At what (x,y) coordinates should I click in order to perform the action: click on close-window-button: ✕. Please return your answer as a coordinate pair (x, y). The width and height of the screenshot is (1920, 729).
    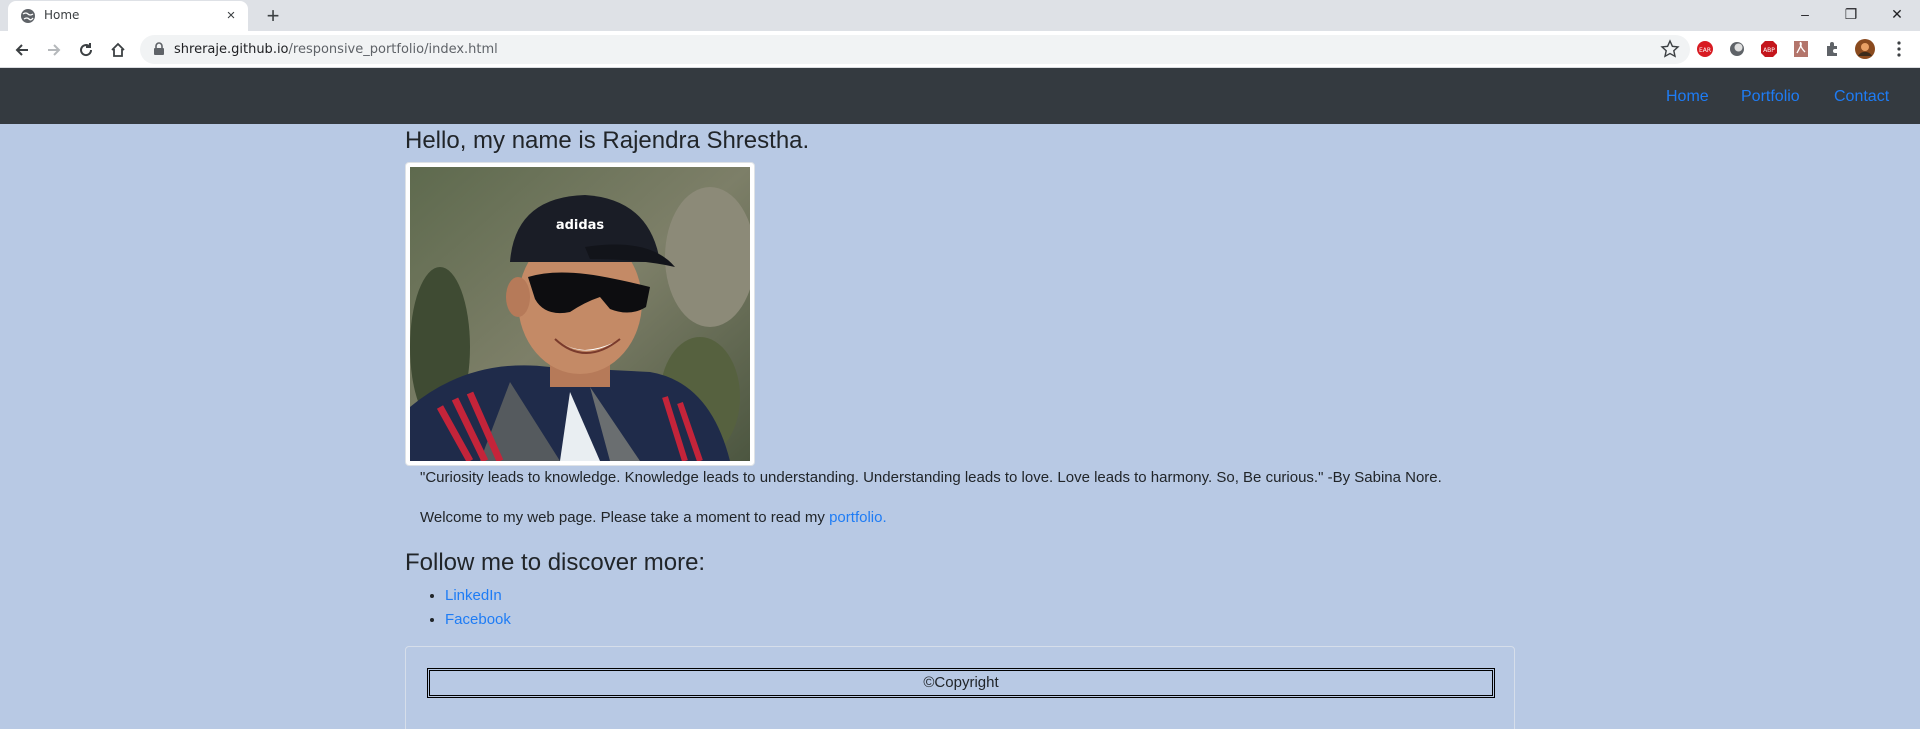
    Looking at the image, I should click on (1897, 15).